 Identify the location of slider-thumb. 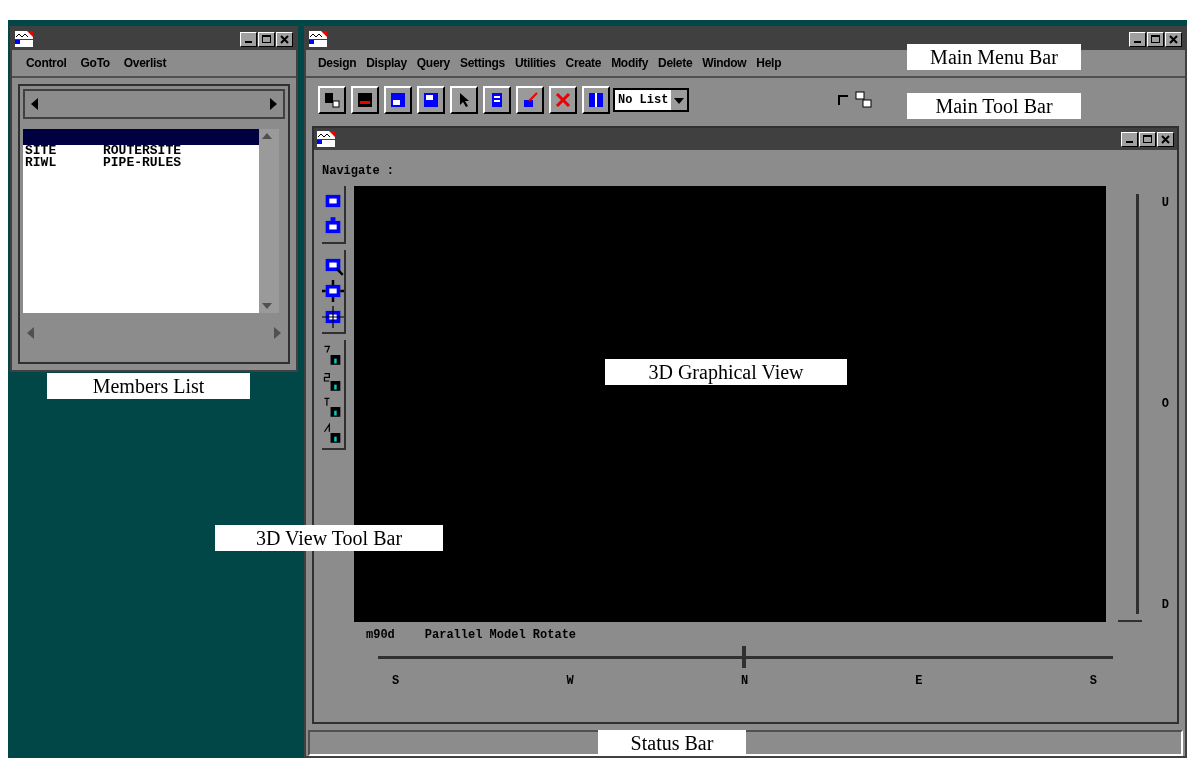
(743, 657).